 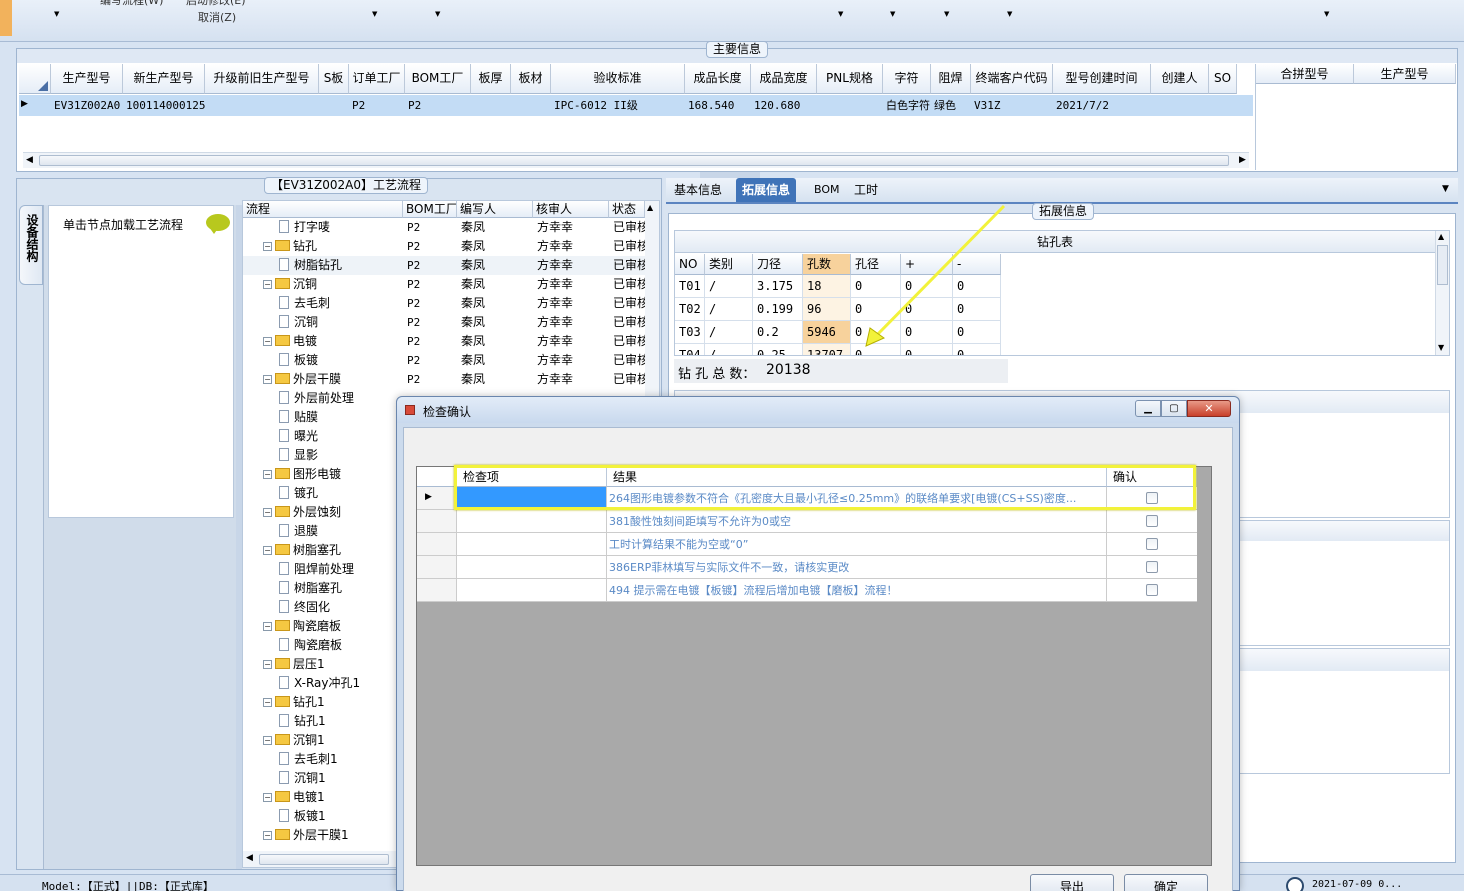 I want to click on horizontal-scrollbar: ◀ ▶, so click(x=636, y=160).